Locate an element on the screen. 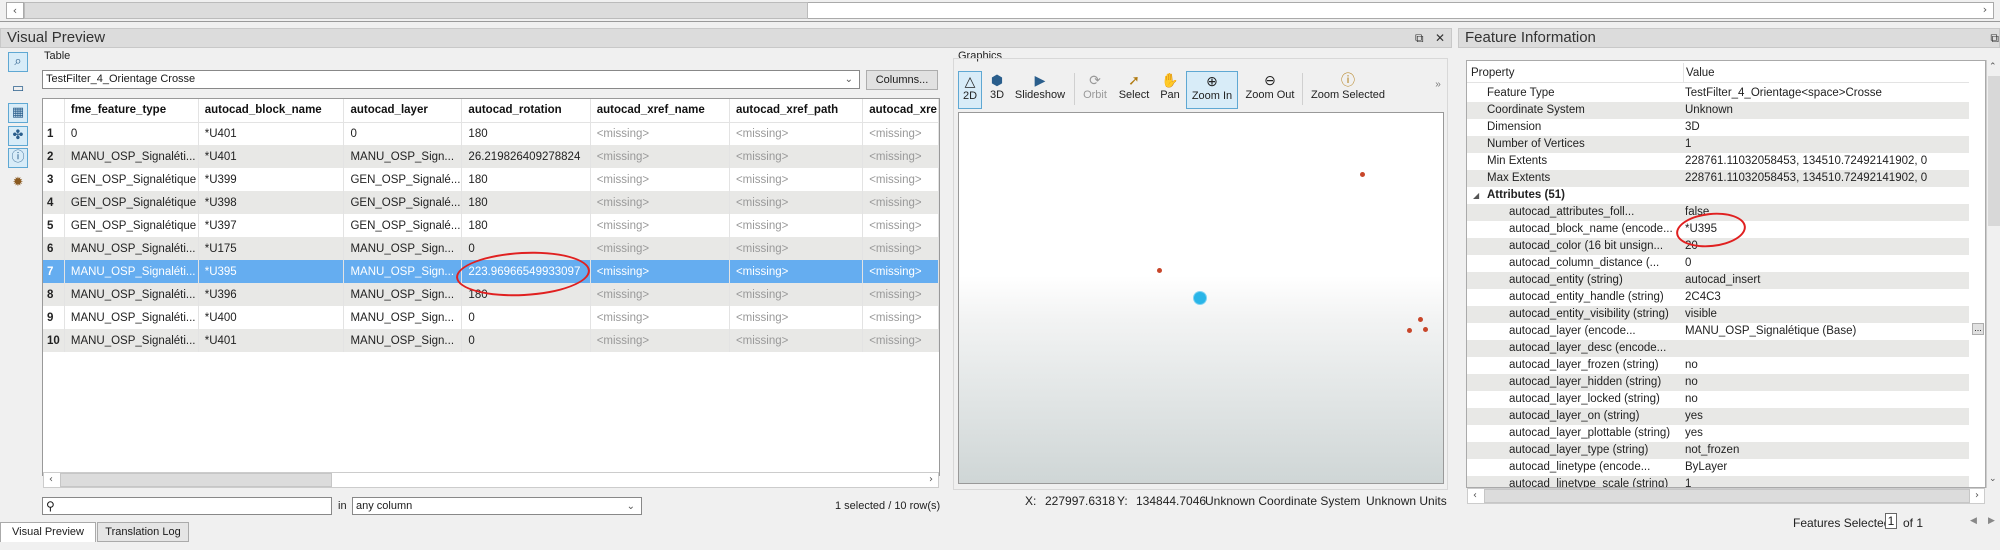  table-cell: *U397 is located at coordinates (271, 225).